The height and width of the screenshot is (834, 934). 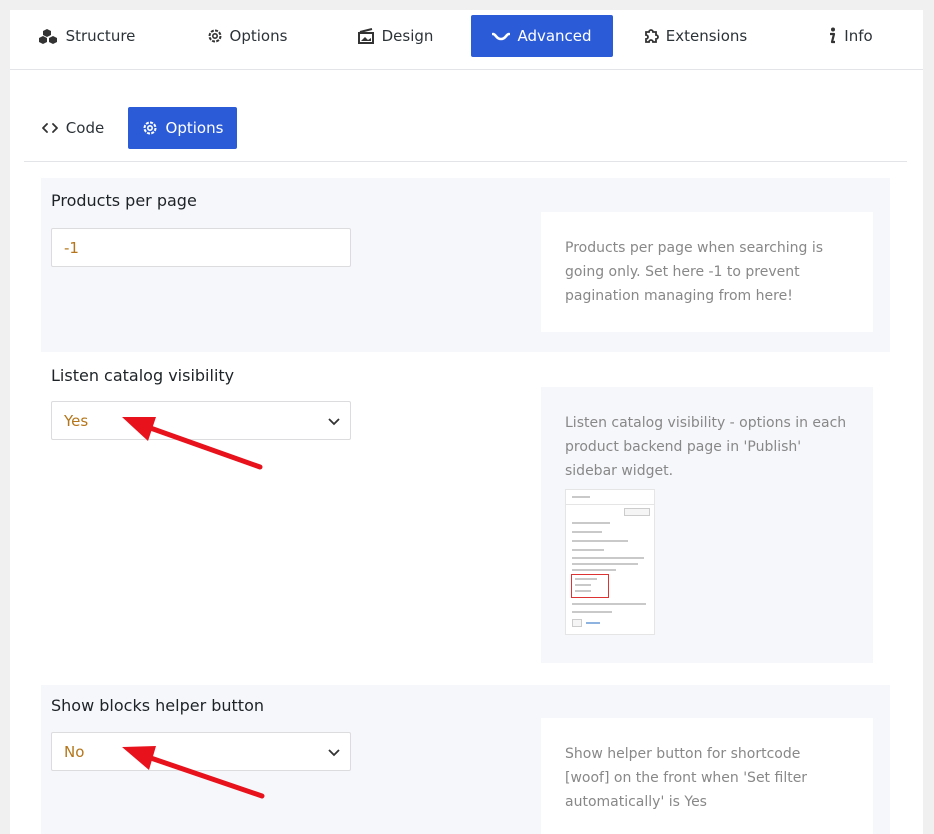 What do you see at coordinates (407, 36) in the screenshot?
I see `tab-label: Design` at bounding box center [407, 36].